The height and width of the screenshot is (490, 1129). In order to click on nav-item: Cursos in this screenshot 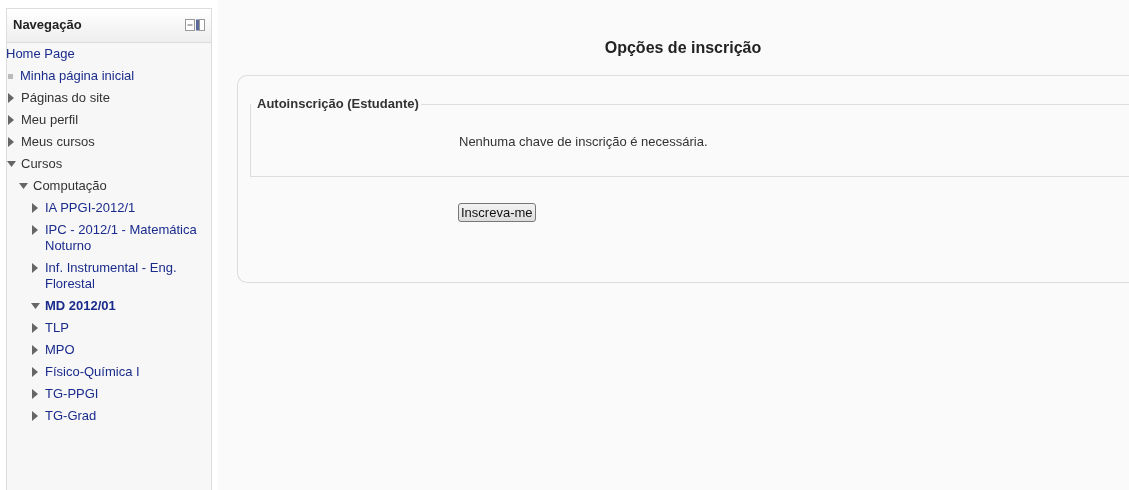, I will do `click(42, 163)`.